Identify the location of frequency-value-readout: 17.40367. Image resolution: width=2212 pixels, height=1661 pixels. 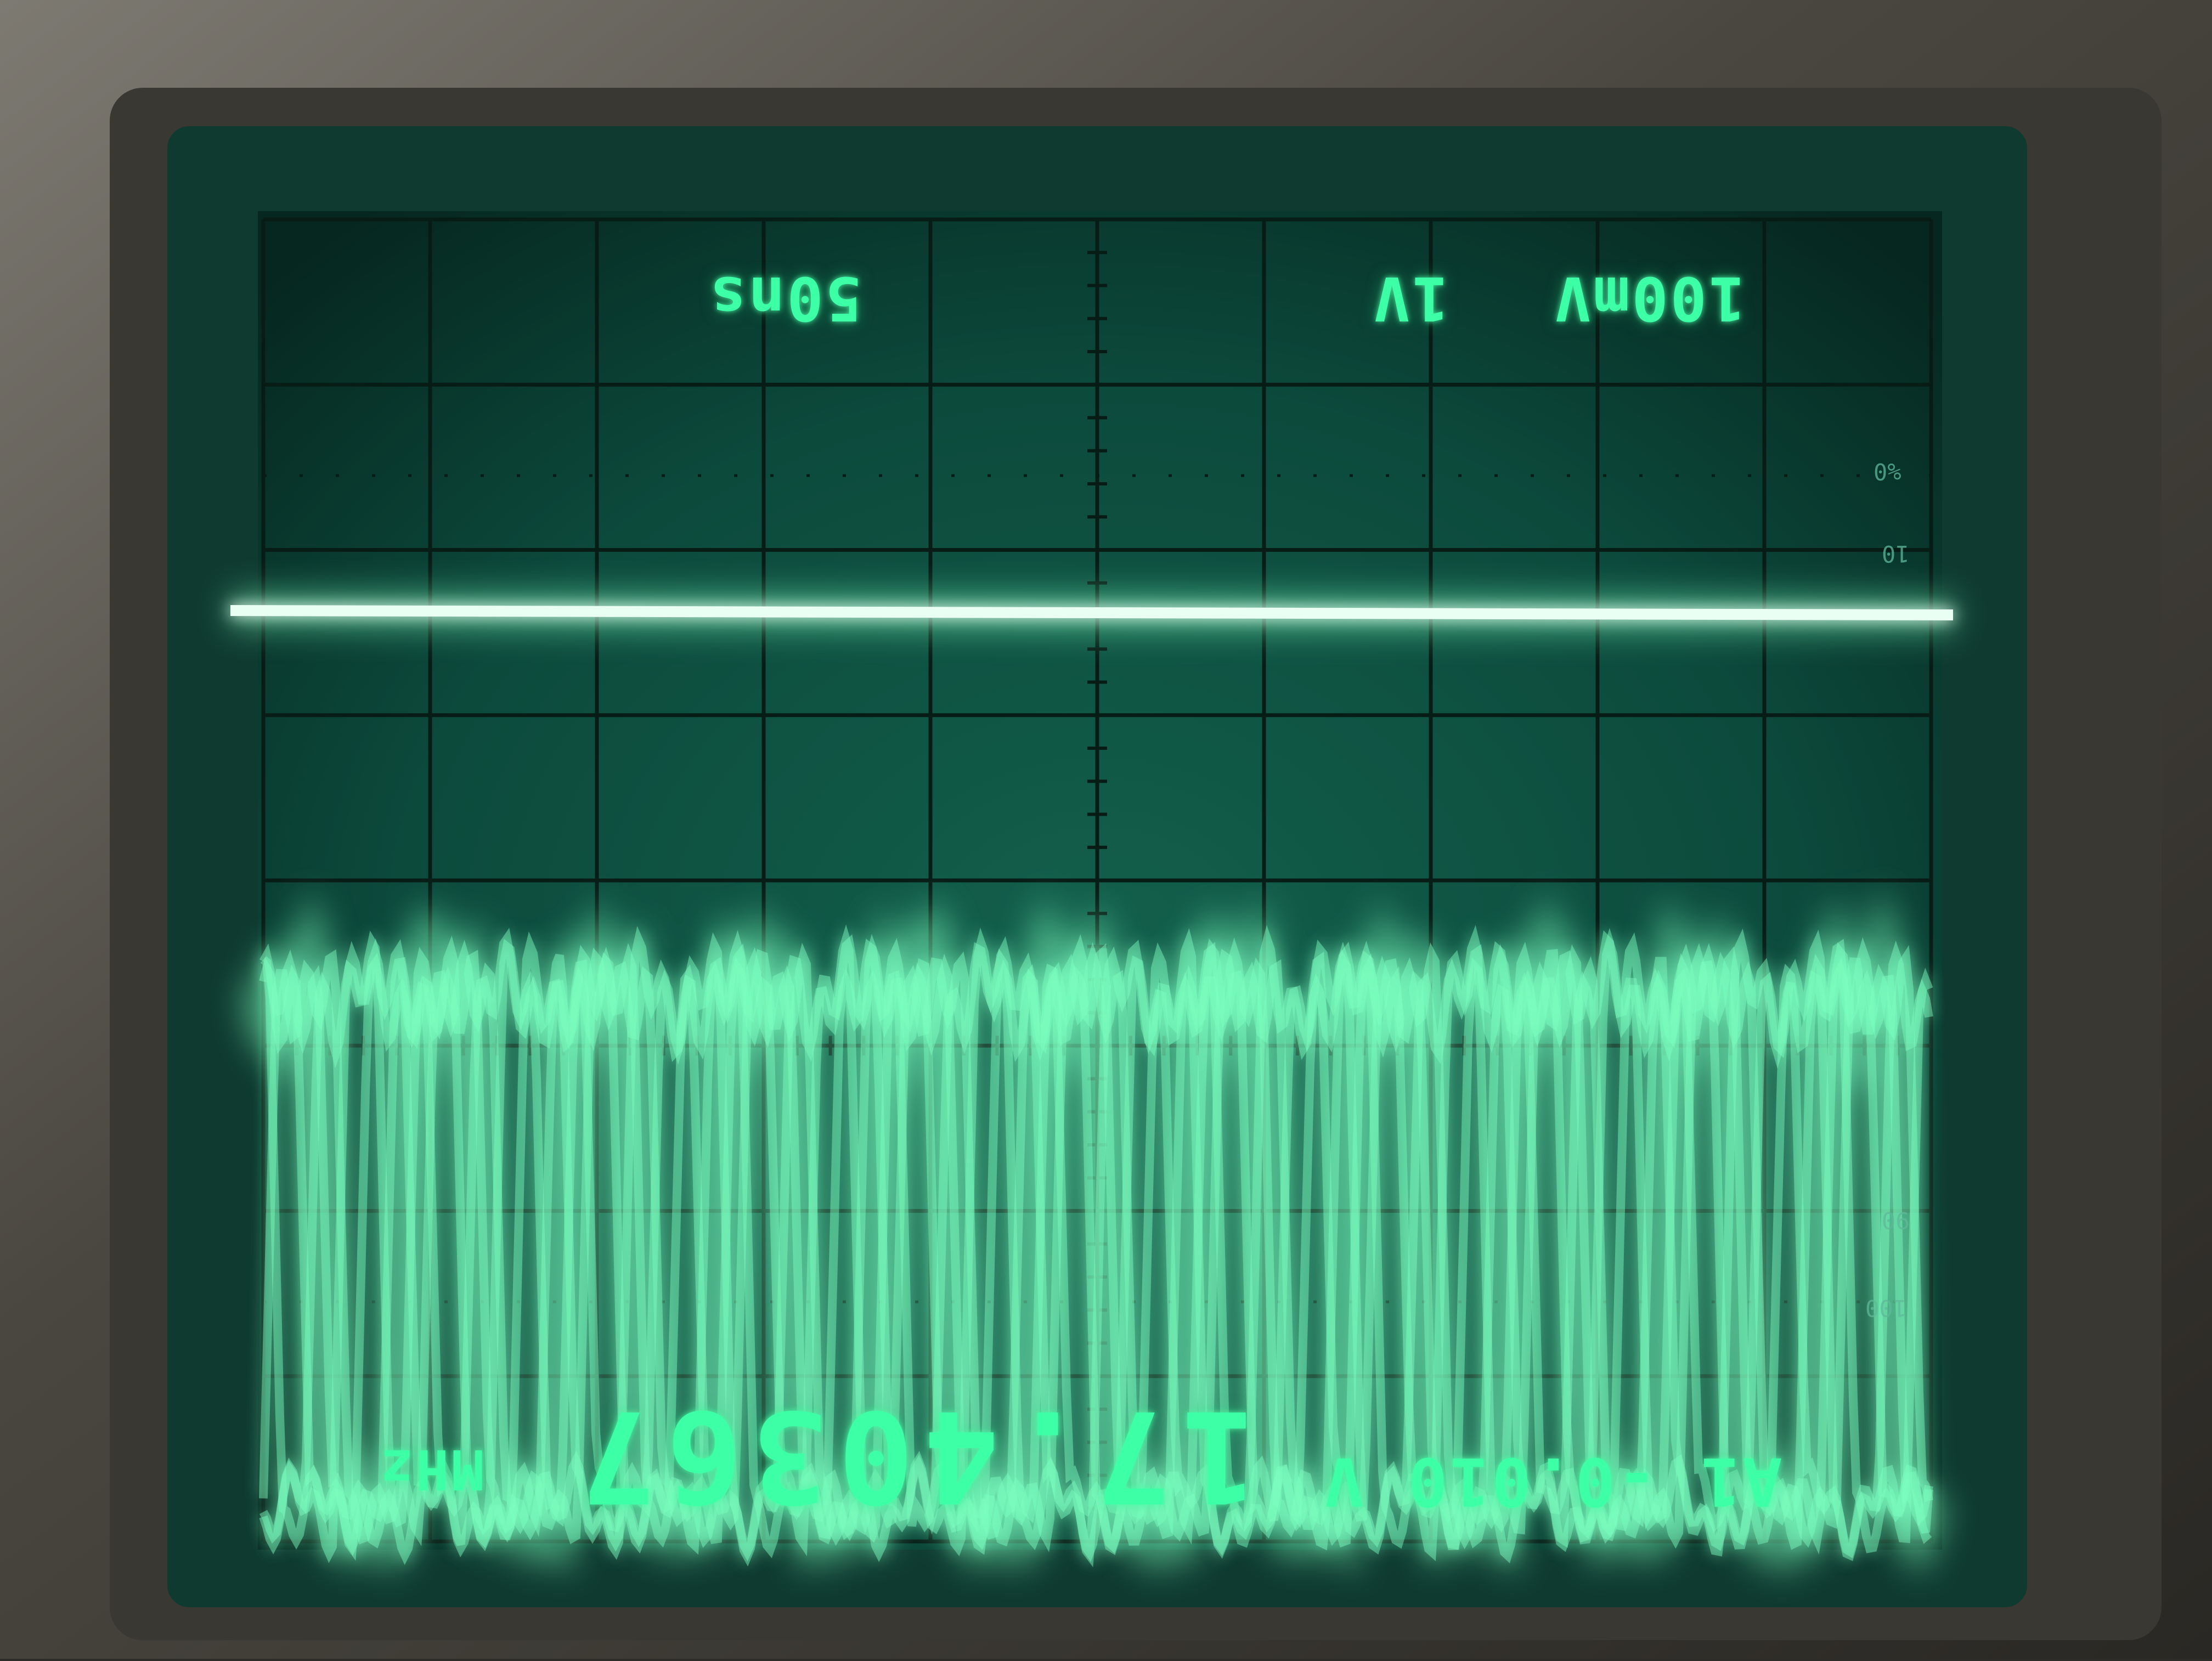
(914, 1455).